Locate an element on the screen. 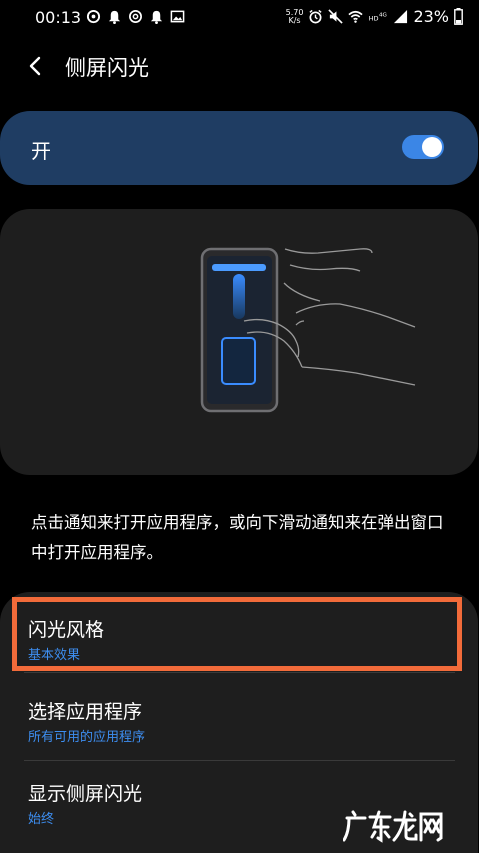 The image size is (479, 853). mute-icon is located at coordinates (336, 16).